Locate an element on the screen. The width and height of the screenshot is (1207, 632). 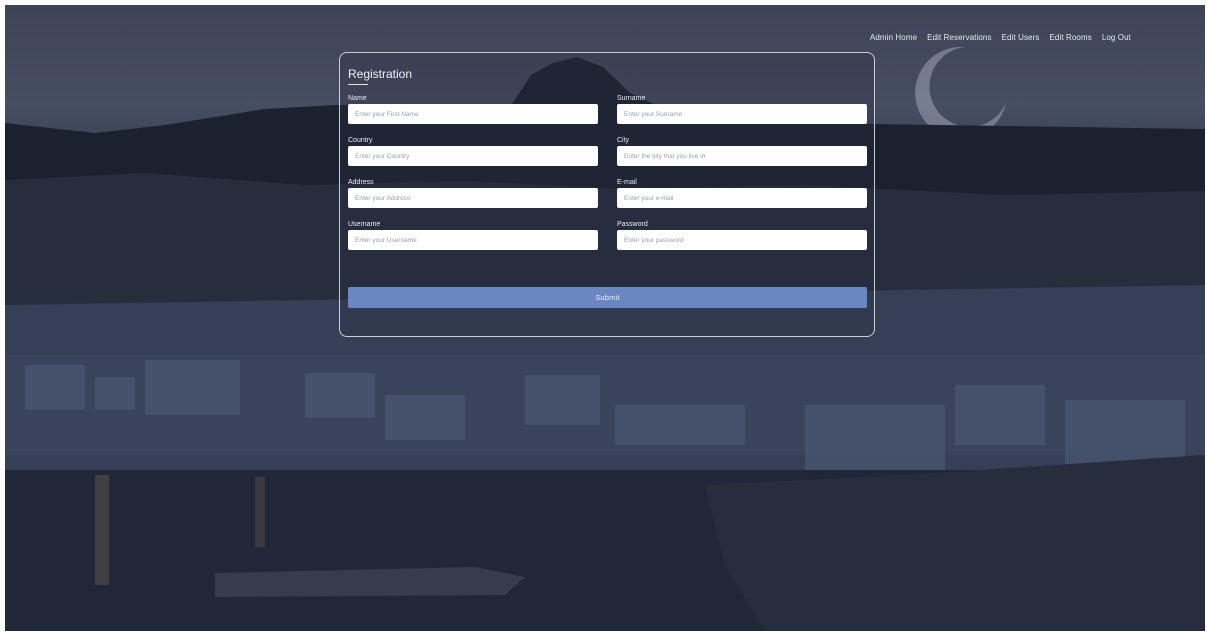
name-input is located at coordinates (473, 114).